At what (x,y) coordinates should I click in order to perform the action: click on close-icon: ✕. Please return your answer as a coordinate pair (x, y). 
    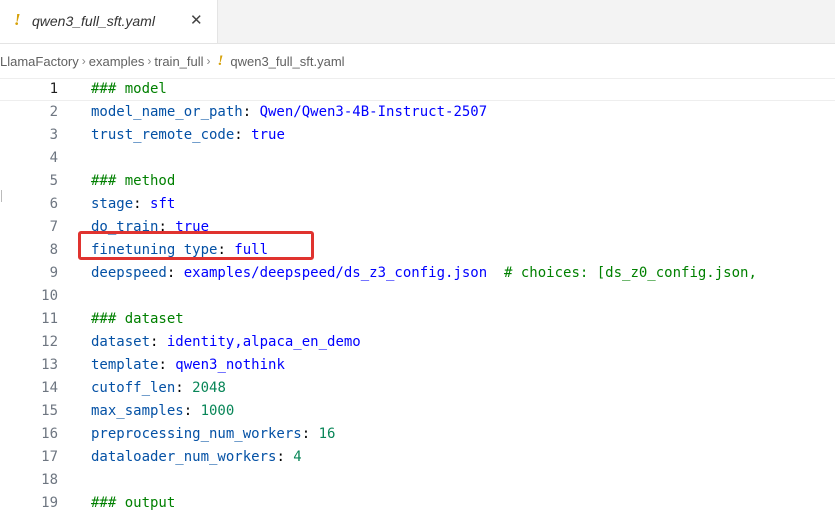
    Looking at the image, I should click on (196, 20).